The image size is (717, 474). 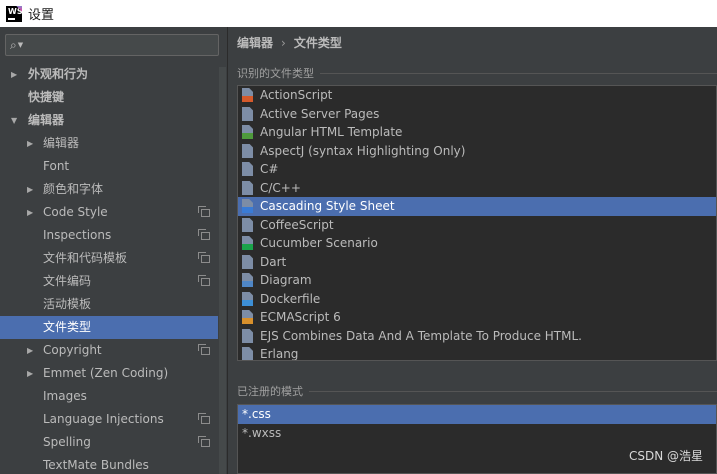 I want to click on file-type-row: Erlang, so click(x=477, y=352).